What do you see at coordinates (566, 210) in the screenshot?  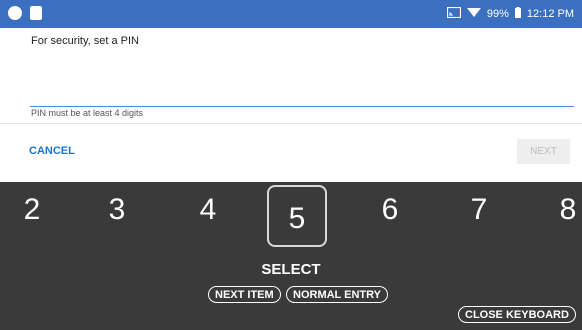 I see `digit-key-8: 8` at bounding box center [566, 210].